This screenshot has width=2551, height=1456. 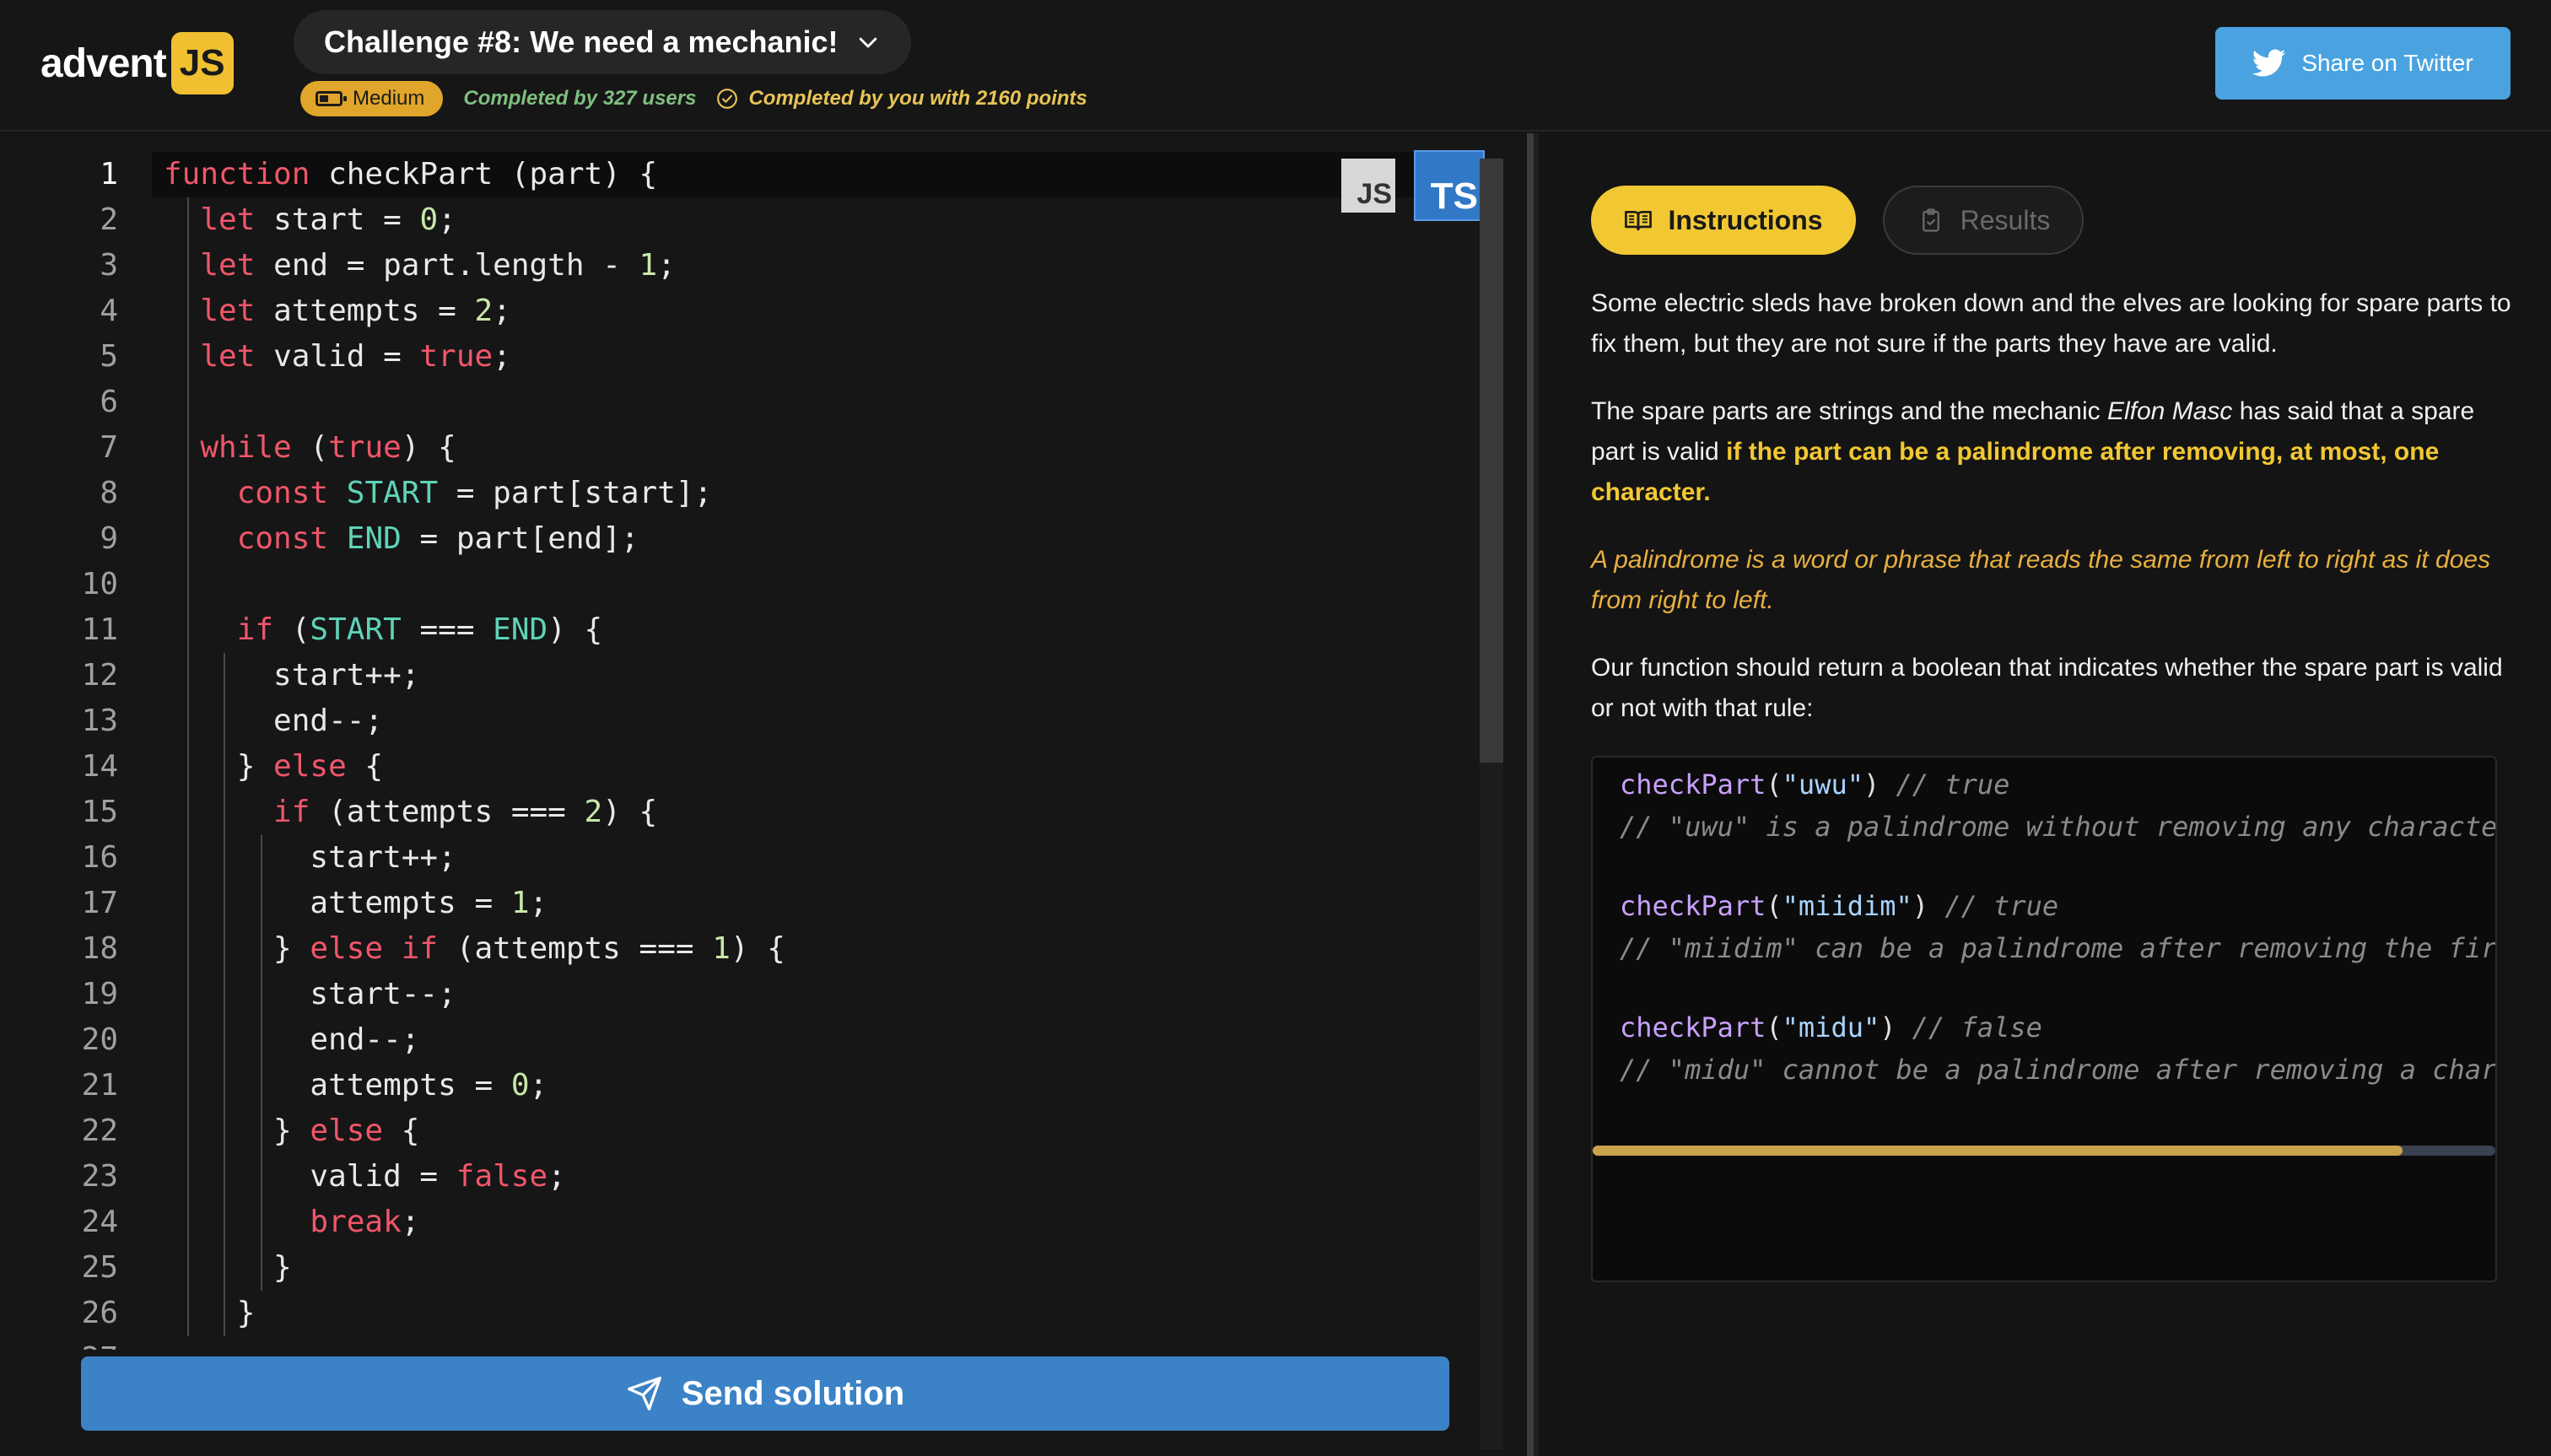 I want to click on example-call: checkPart("midu") // false, so click(x=1831, y=1028).